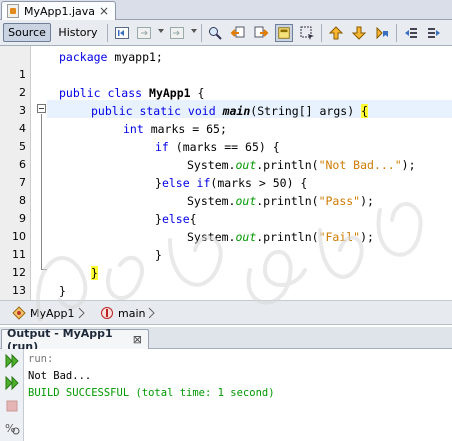 The width and height of the screenshot is (452, 441). What do you see at coordinates (238, 33) in the screenshot?
I see `find-prev-icon` at bounding box center [238, 33].